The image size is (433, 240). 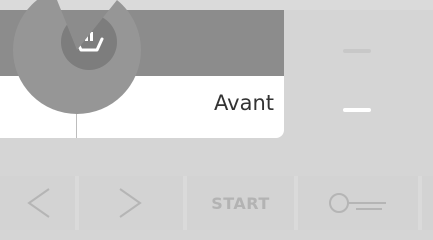 I want to click on chevron-right-icon, so click(x=130, y=203).